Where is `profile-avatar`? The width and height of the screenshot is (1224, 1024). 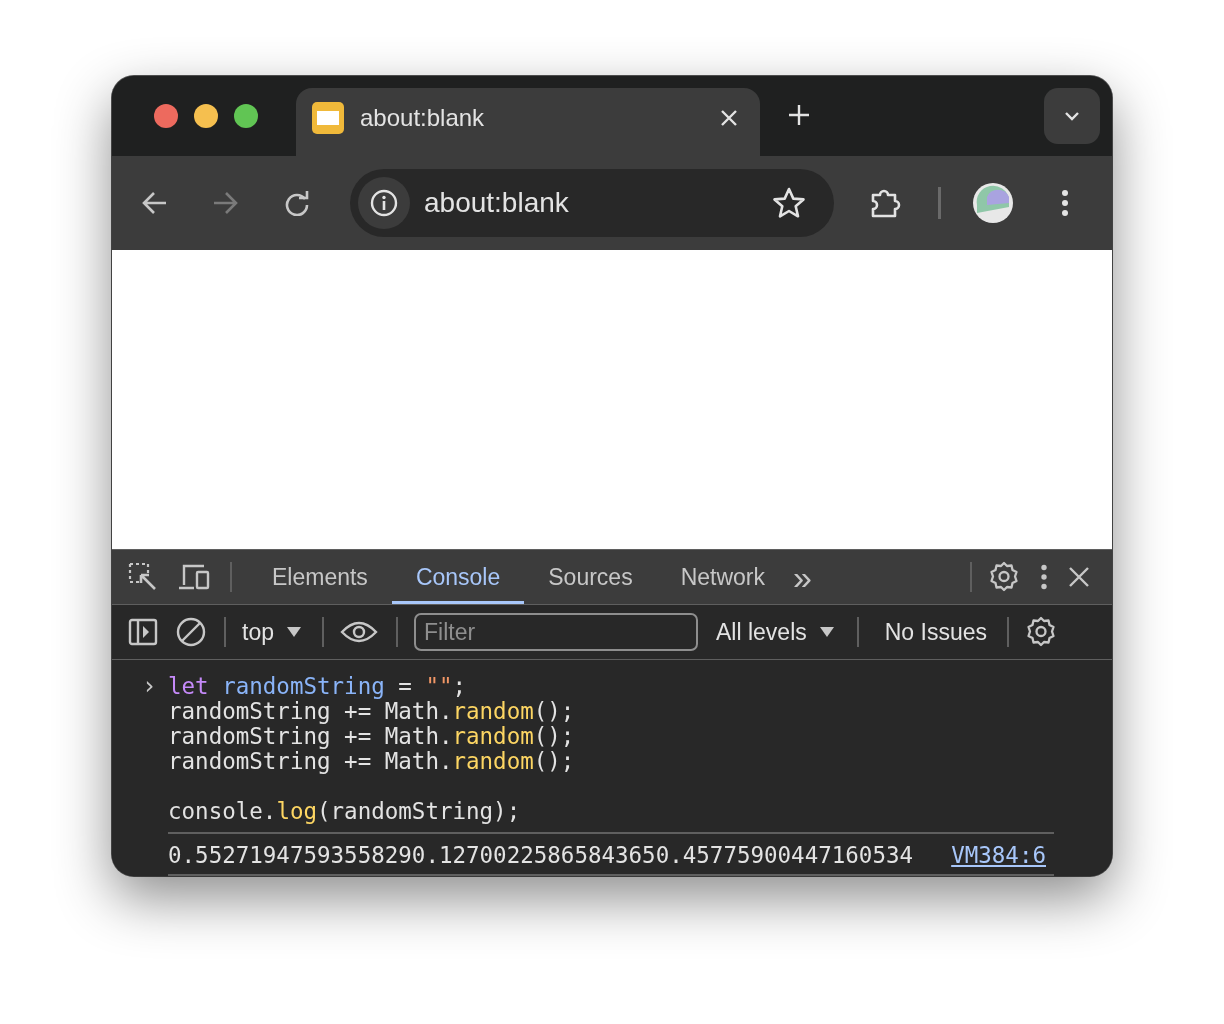 profile-avatar is located at coordinates (993, 202).